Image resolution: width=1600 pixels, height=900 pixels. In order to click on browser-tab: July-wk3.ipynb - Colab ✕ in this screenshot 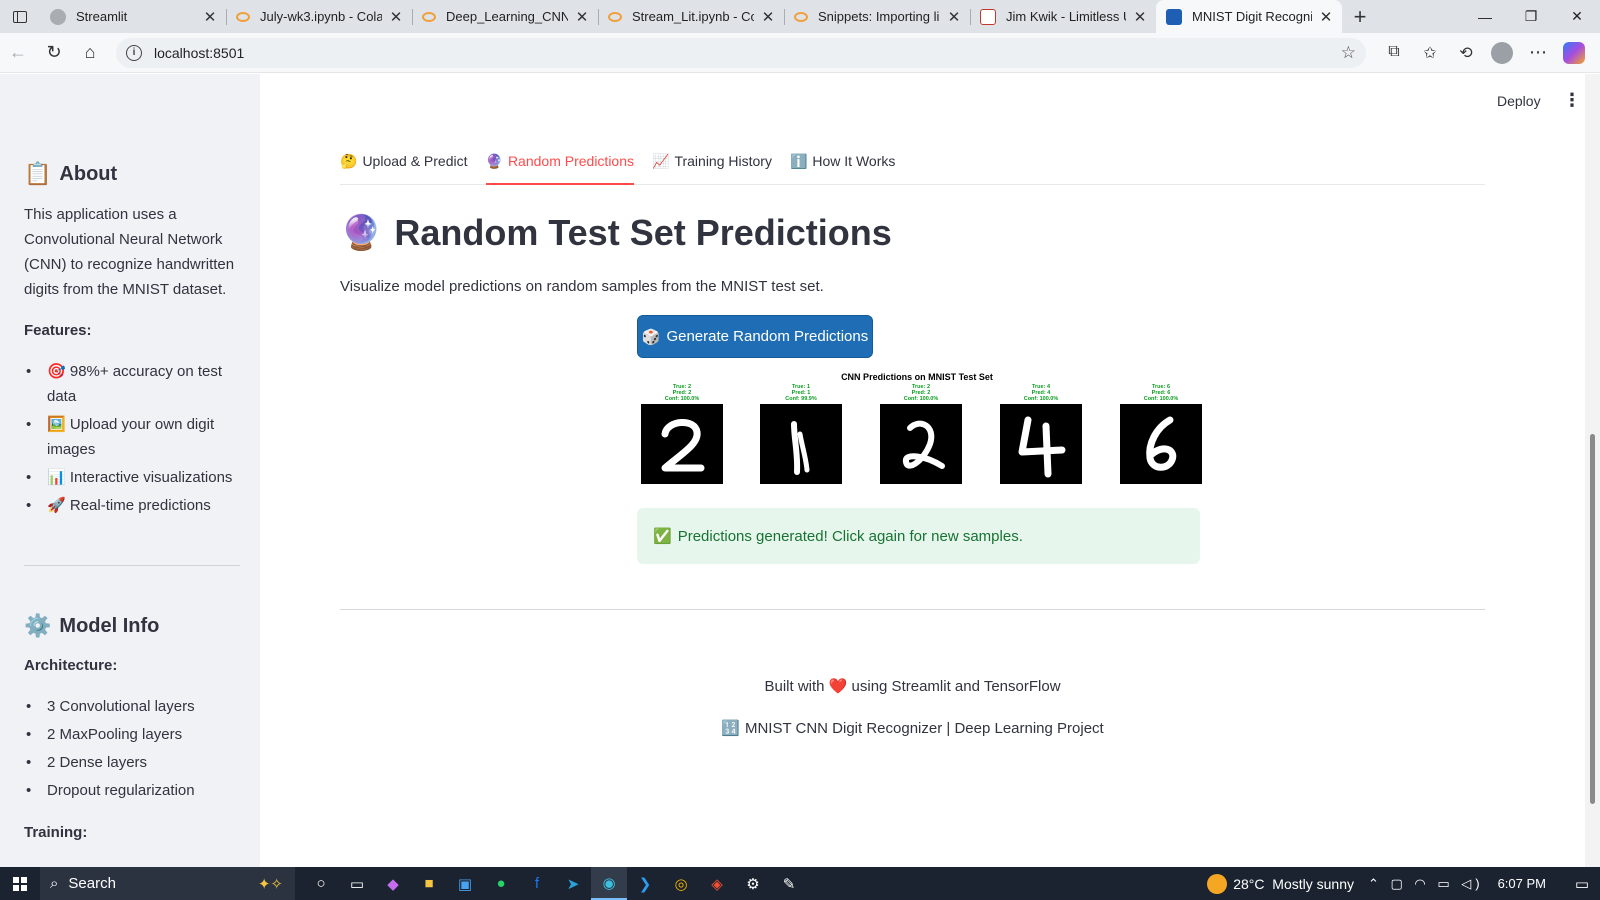, I will do `click(319, 16)`.